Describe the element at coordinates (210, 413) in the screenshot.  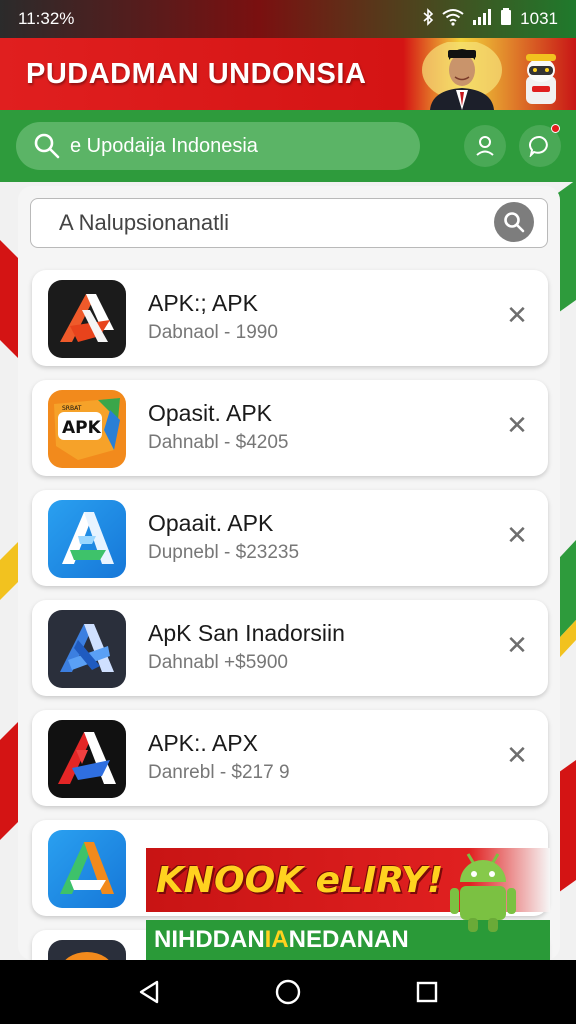
I see `app-name: Opasit. APK` at that location.